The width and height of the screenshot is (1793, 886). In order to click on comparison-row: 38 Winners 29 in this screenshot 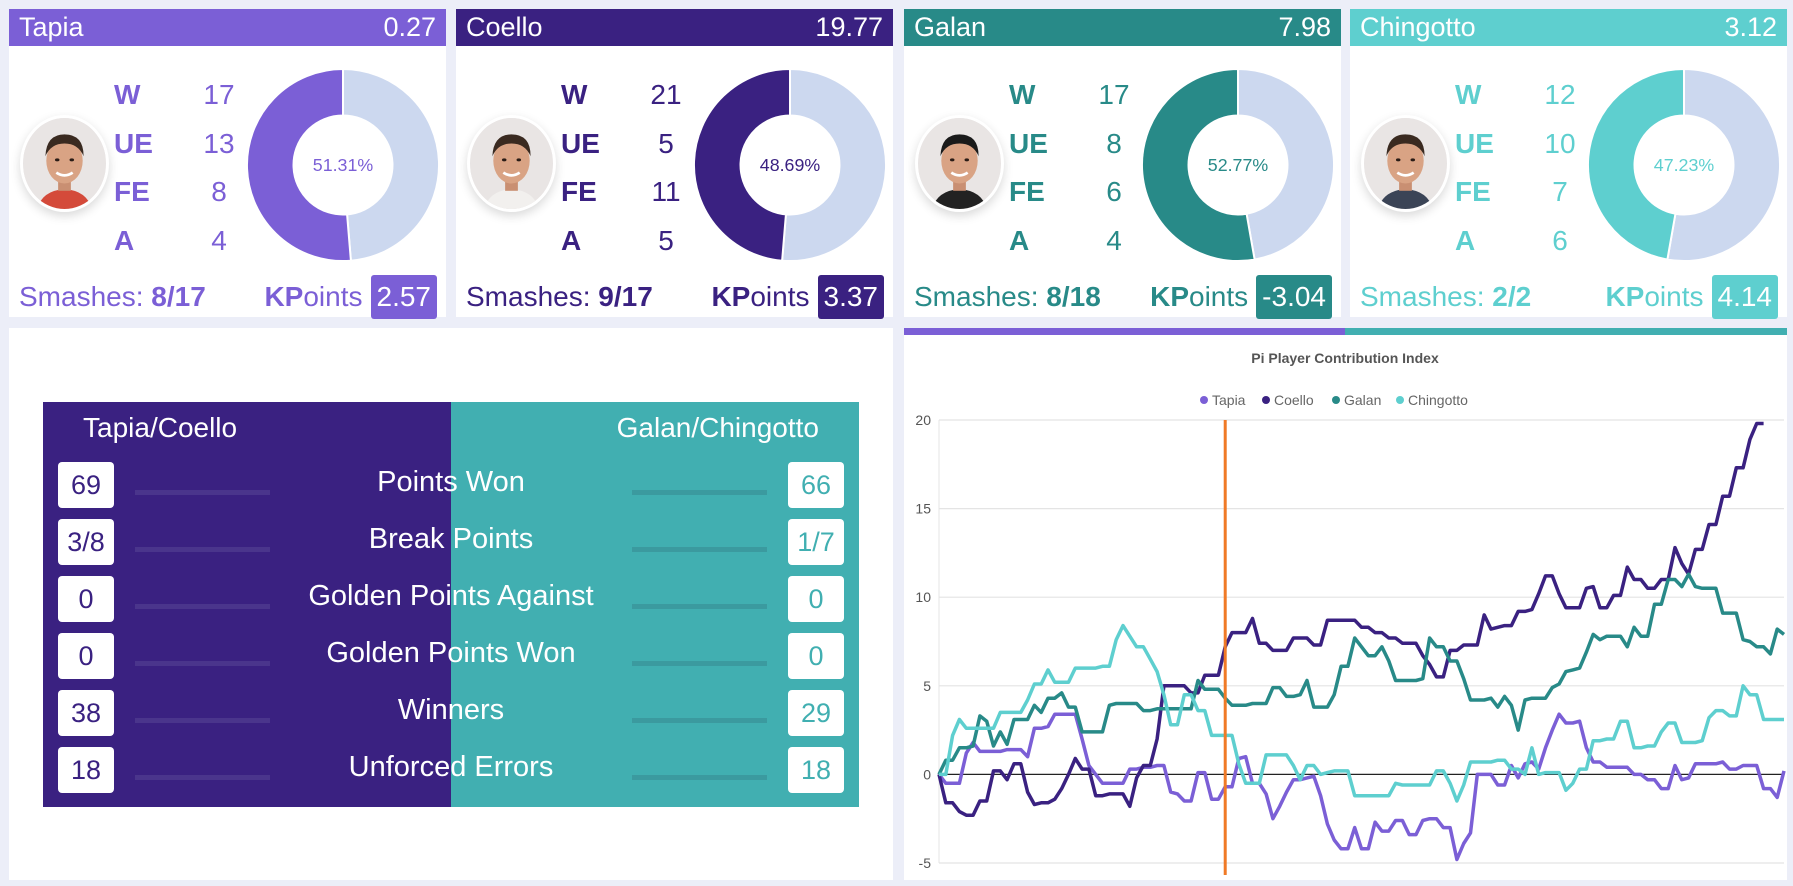, I will do `click(451, 713)`.